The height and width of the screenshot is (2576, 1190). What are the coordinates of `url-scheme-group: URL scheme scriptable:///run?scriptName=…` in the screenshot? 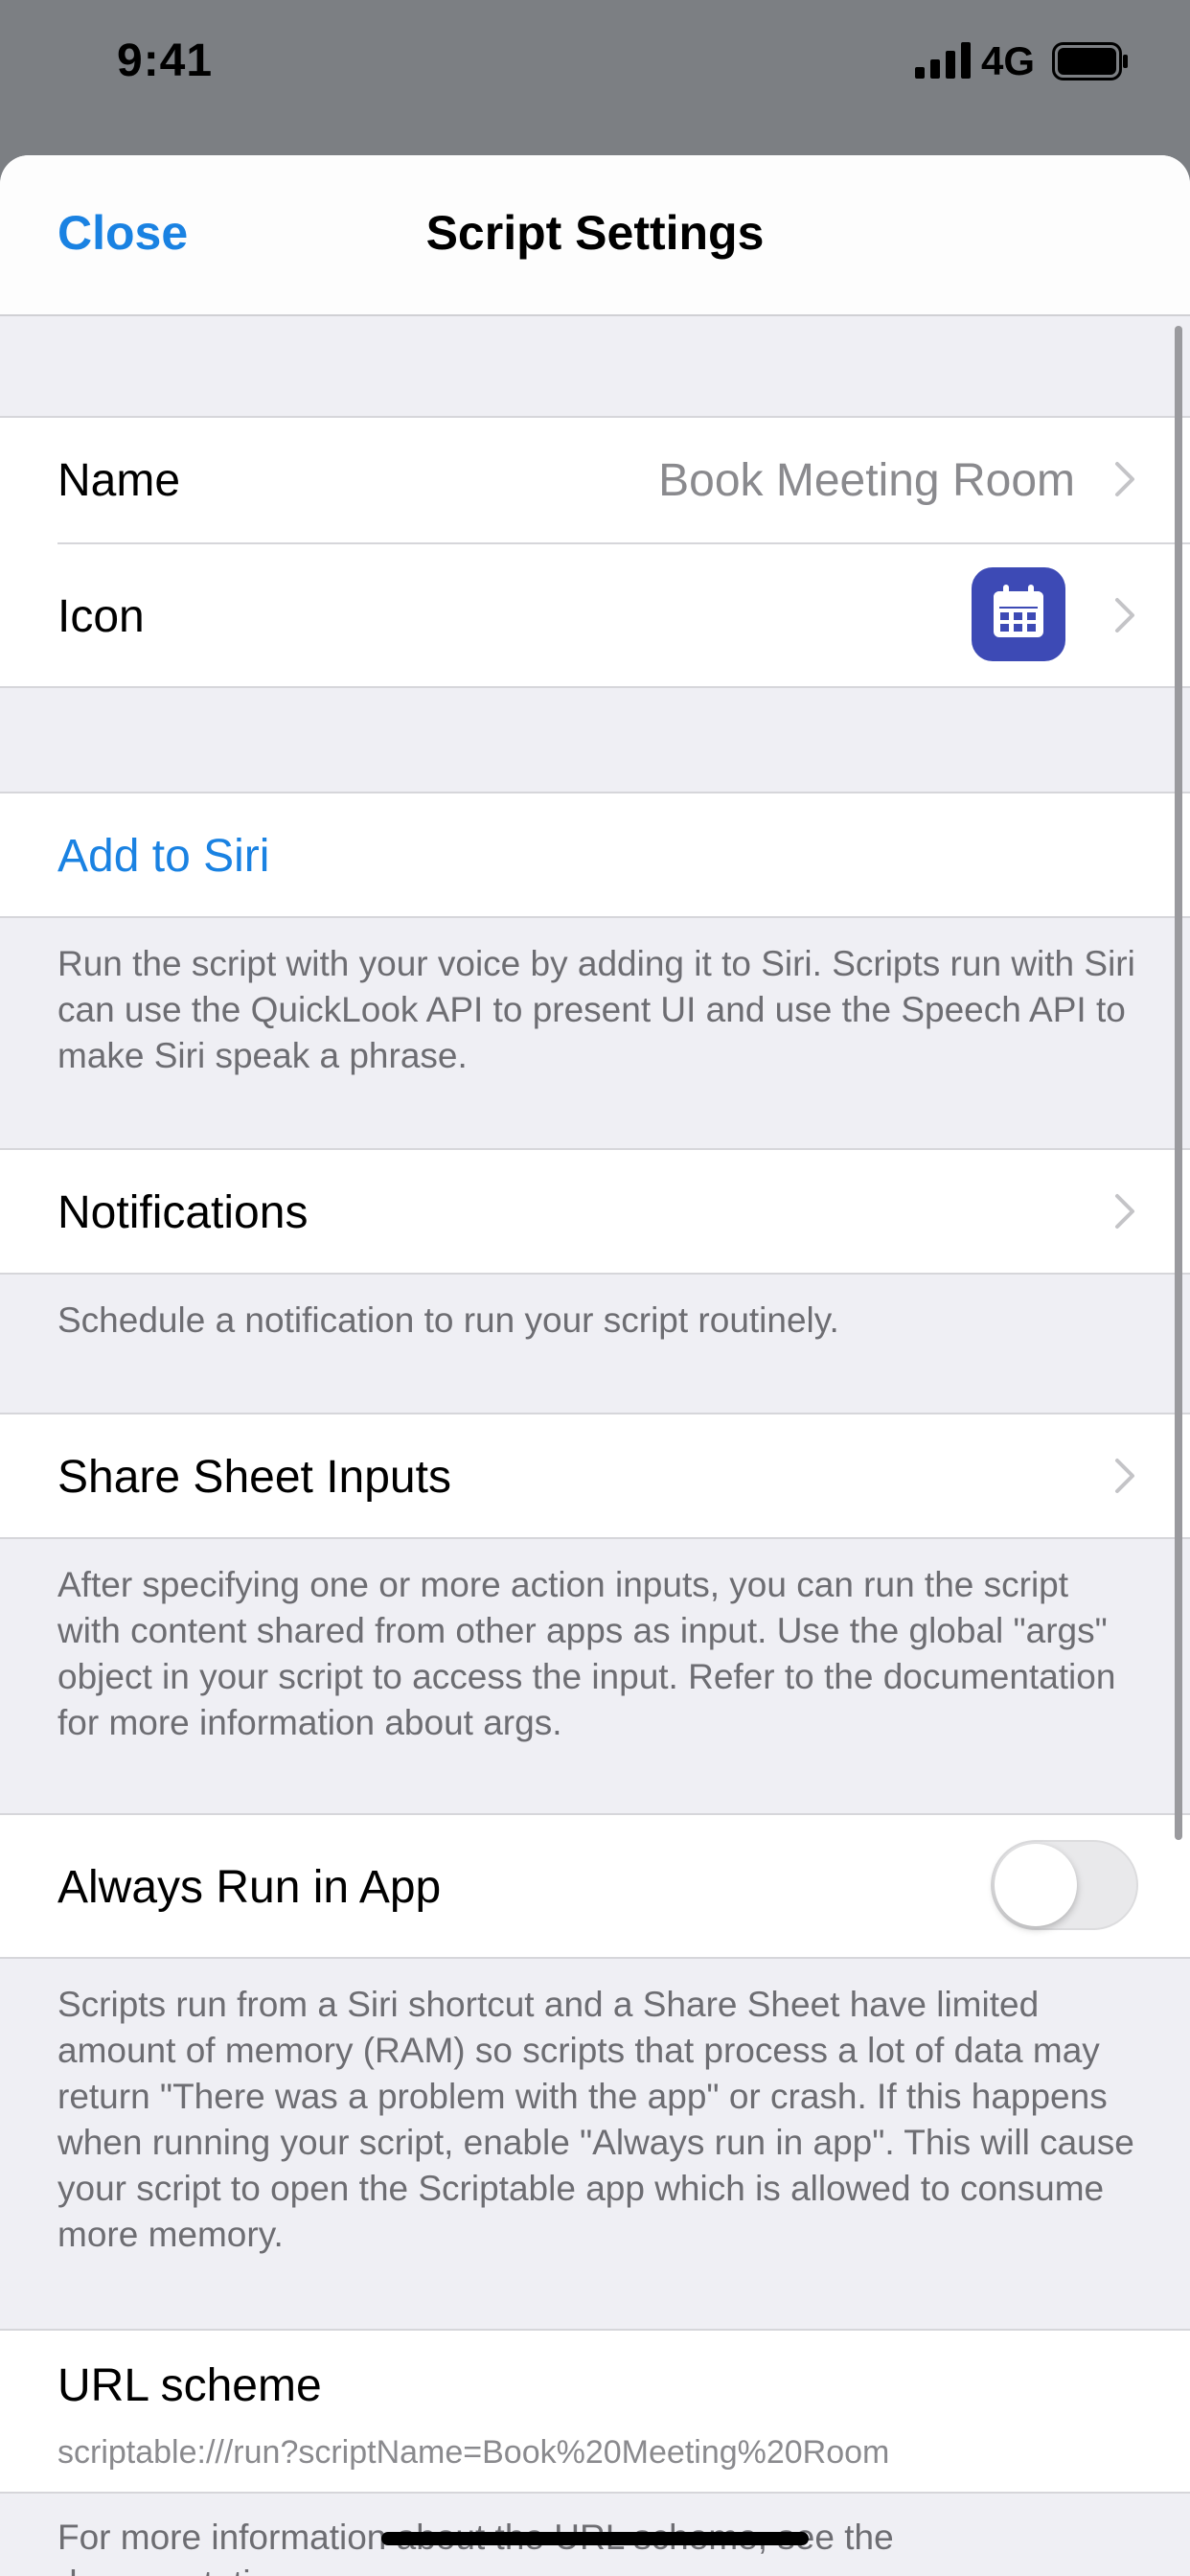 It's located at (595, 2411).